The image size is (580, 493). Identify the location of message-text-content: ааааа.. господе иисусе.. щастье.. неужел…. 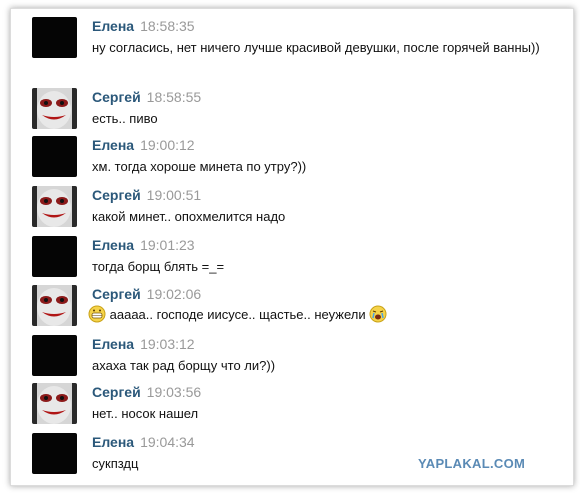
(237, 314).